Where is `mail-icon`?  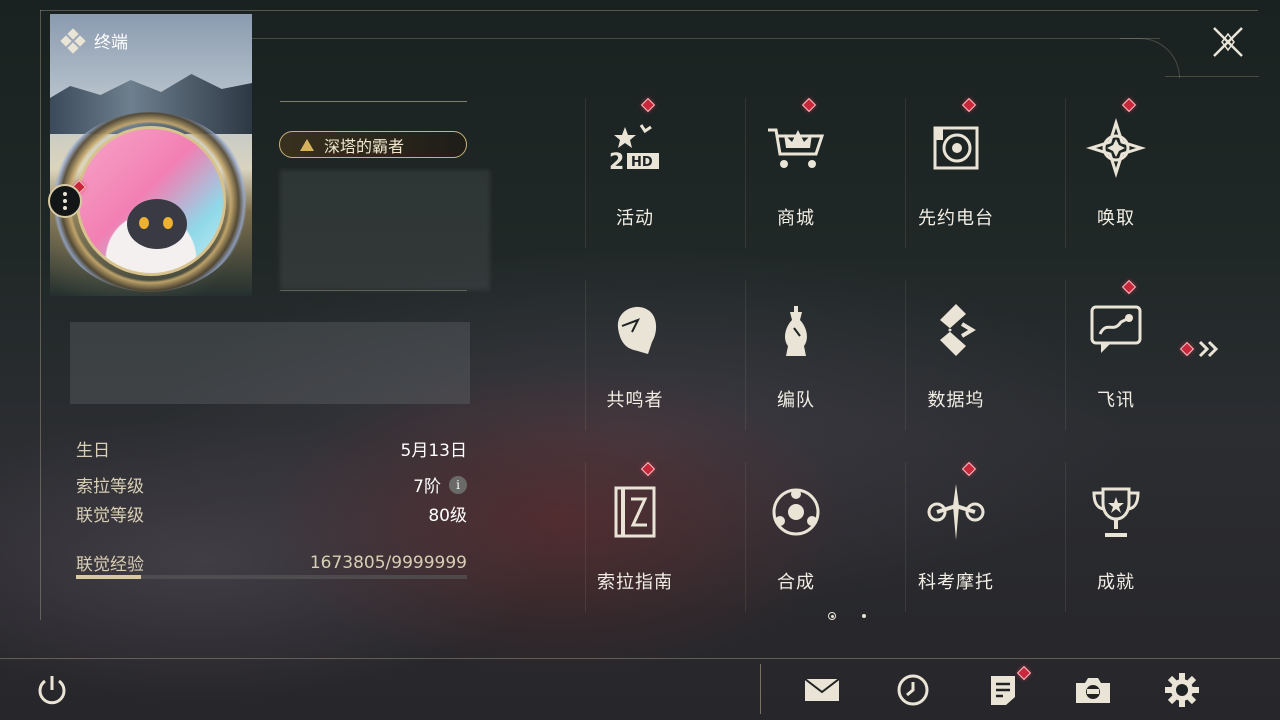 mail-icon is located at coordinates (822, 689).